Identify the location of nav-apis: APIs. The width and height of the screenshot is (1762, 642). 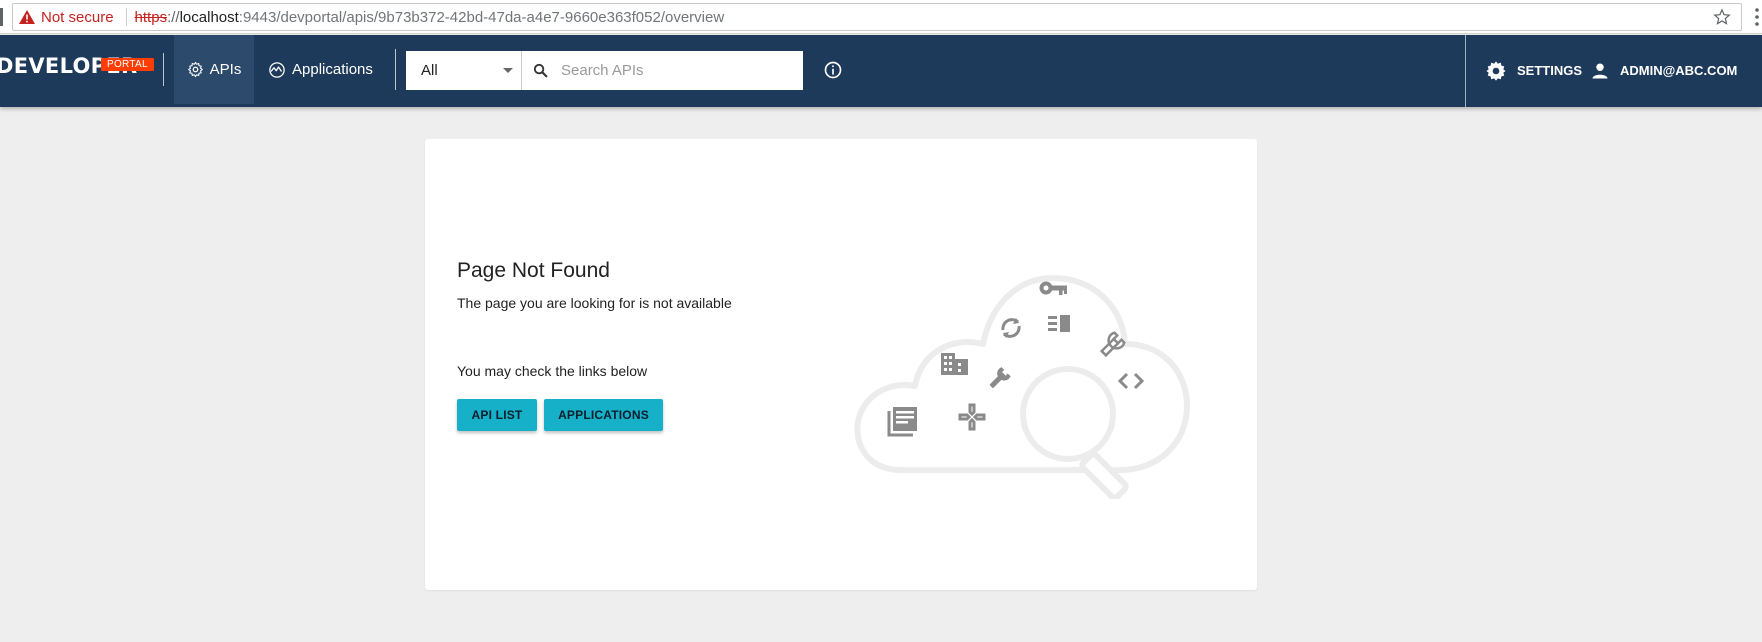
(214, 69).